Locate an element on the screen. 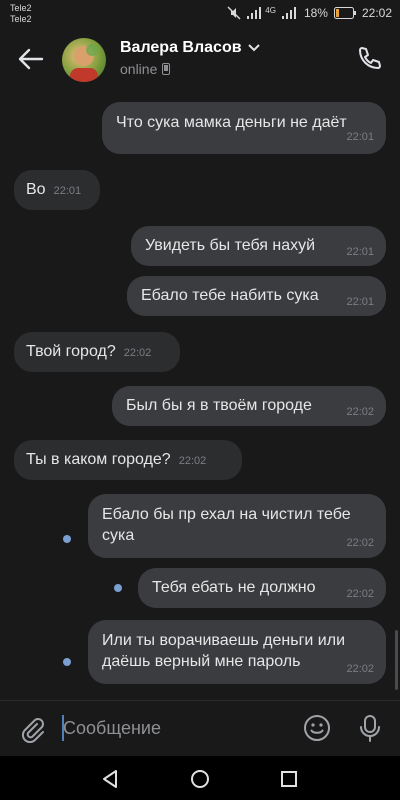 This screenshot has width=400, height=800. carrier-label-1: Tele2 is located at coordinates (21, 8).